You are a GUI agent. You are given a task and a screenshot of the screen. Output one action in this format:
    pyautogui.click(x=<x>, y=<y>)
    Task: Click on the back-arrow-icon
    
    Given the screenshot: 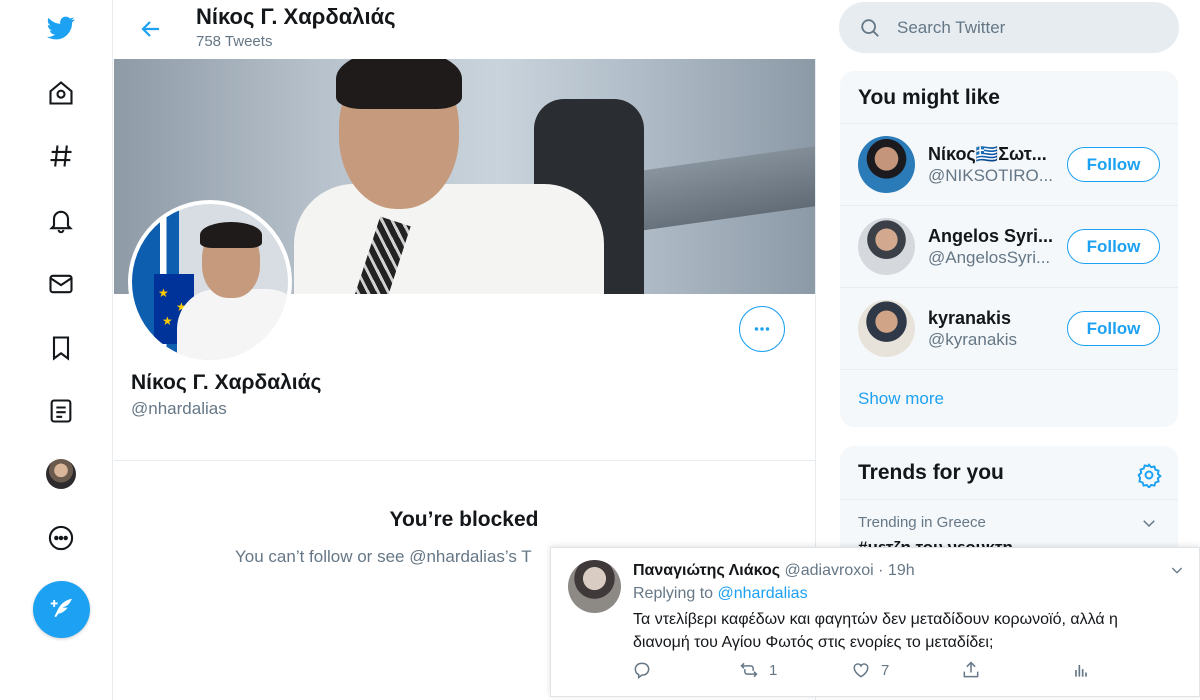 What is the action you would take?
    pyautogui.click(x=150, y=29)
    